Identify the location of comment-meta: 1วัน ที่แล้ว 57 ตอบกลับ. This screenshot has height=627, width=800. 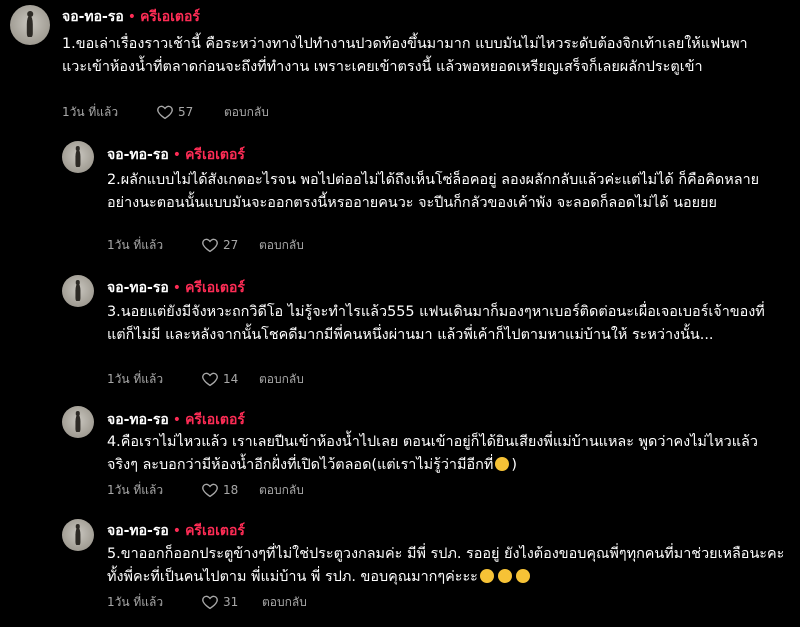
(212, 112).